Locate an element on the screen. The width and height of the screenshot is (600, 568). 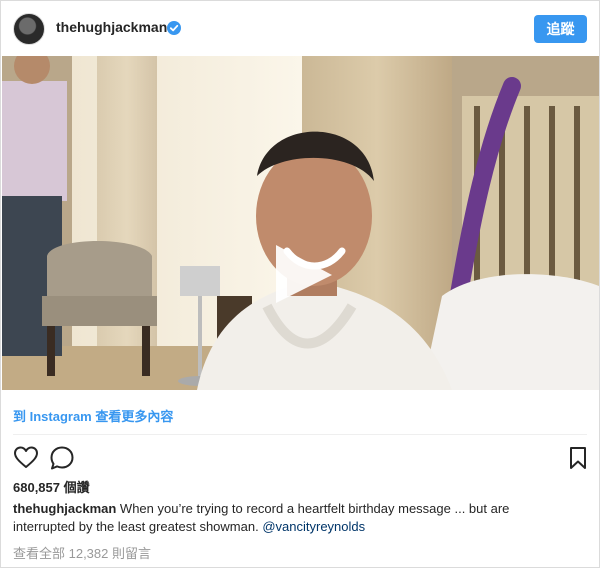
follow-button: 追蹤 is located at coordinates (560, 29).